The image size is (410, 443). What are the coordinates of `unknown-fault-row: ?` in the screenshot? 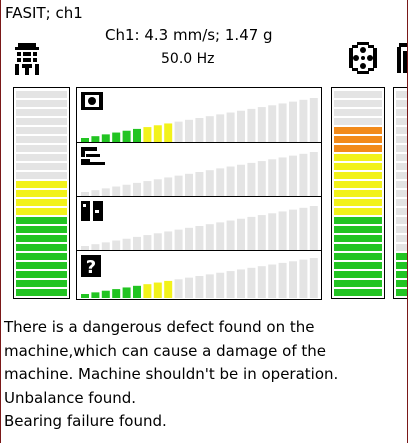 It's located at (199, 275).